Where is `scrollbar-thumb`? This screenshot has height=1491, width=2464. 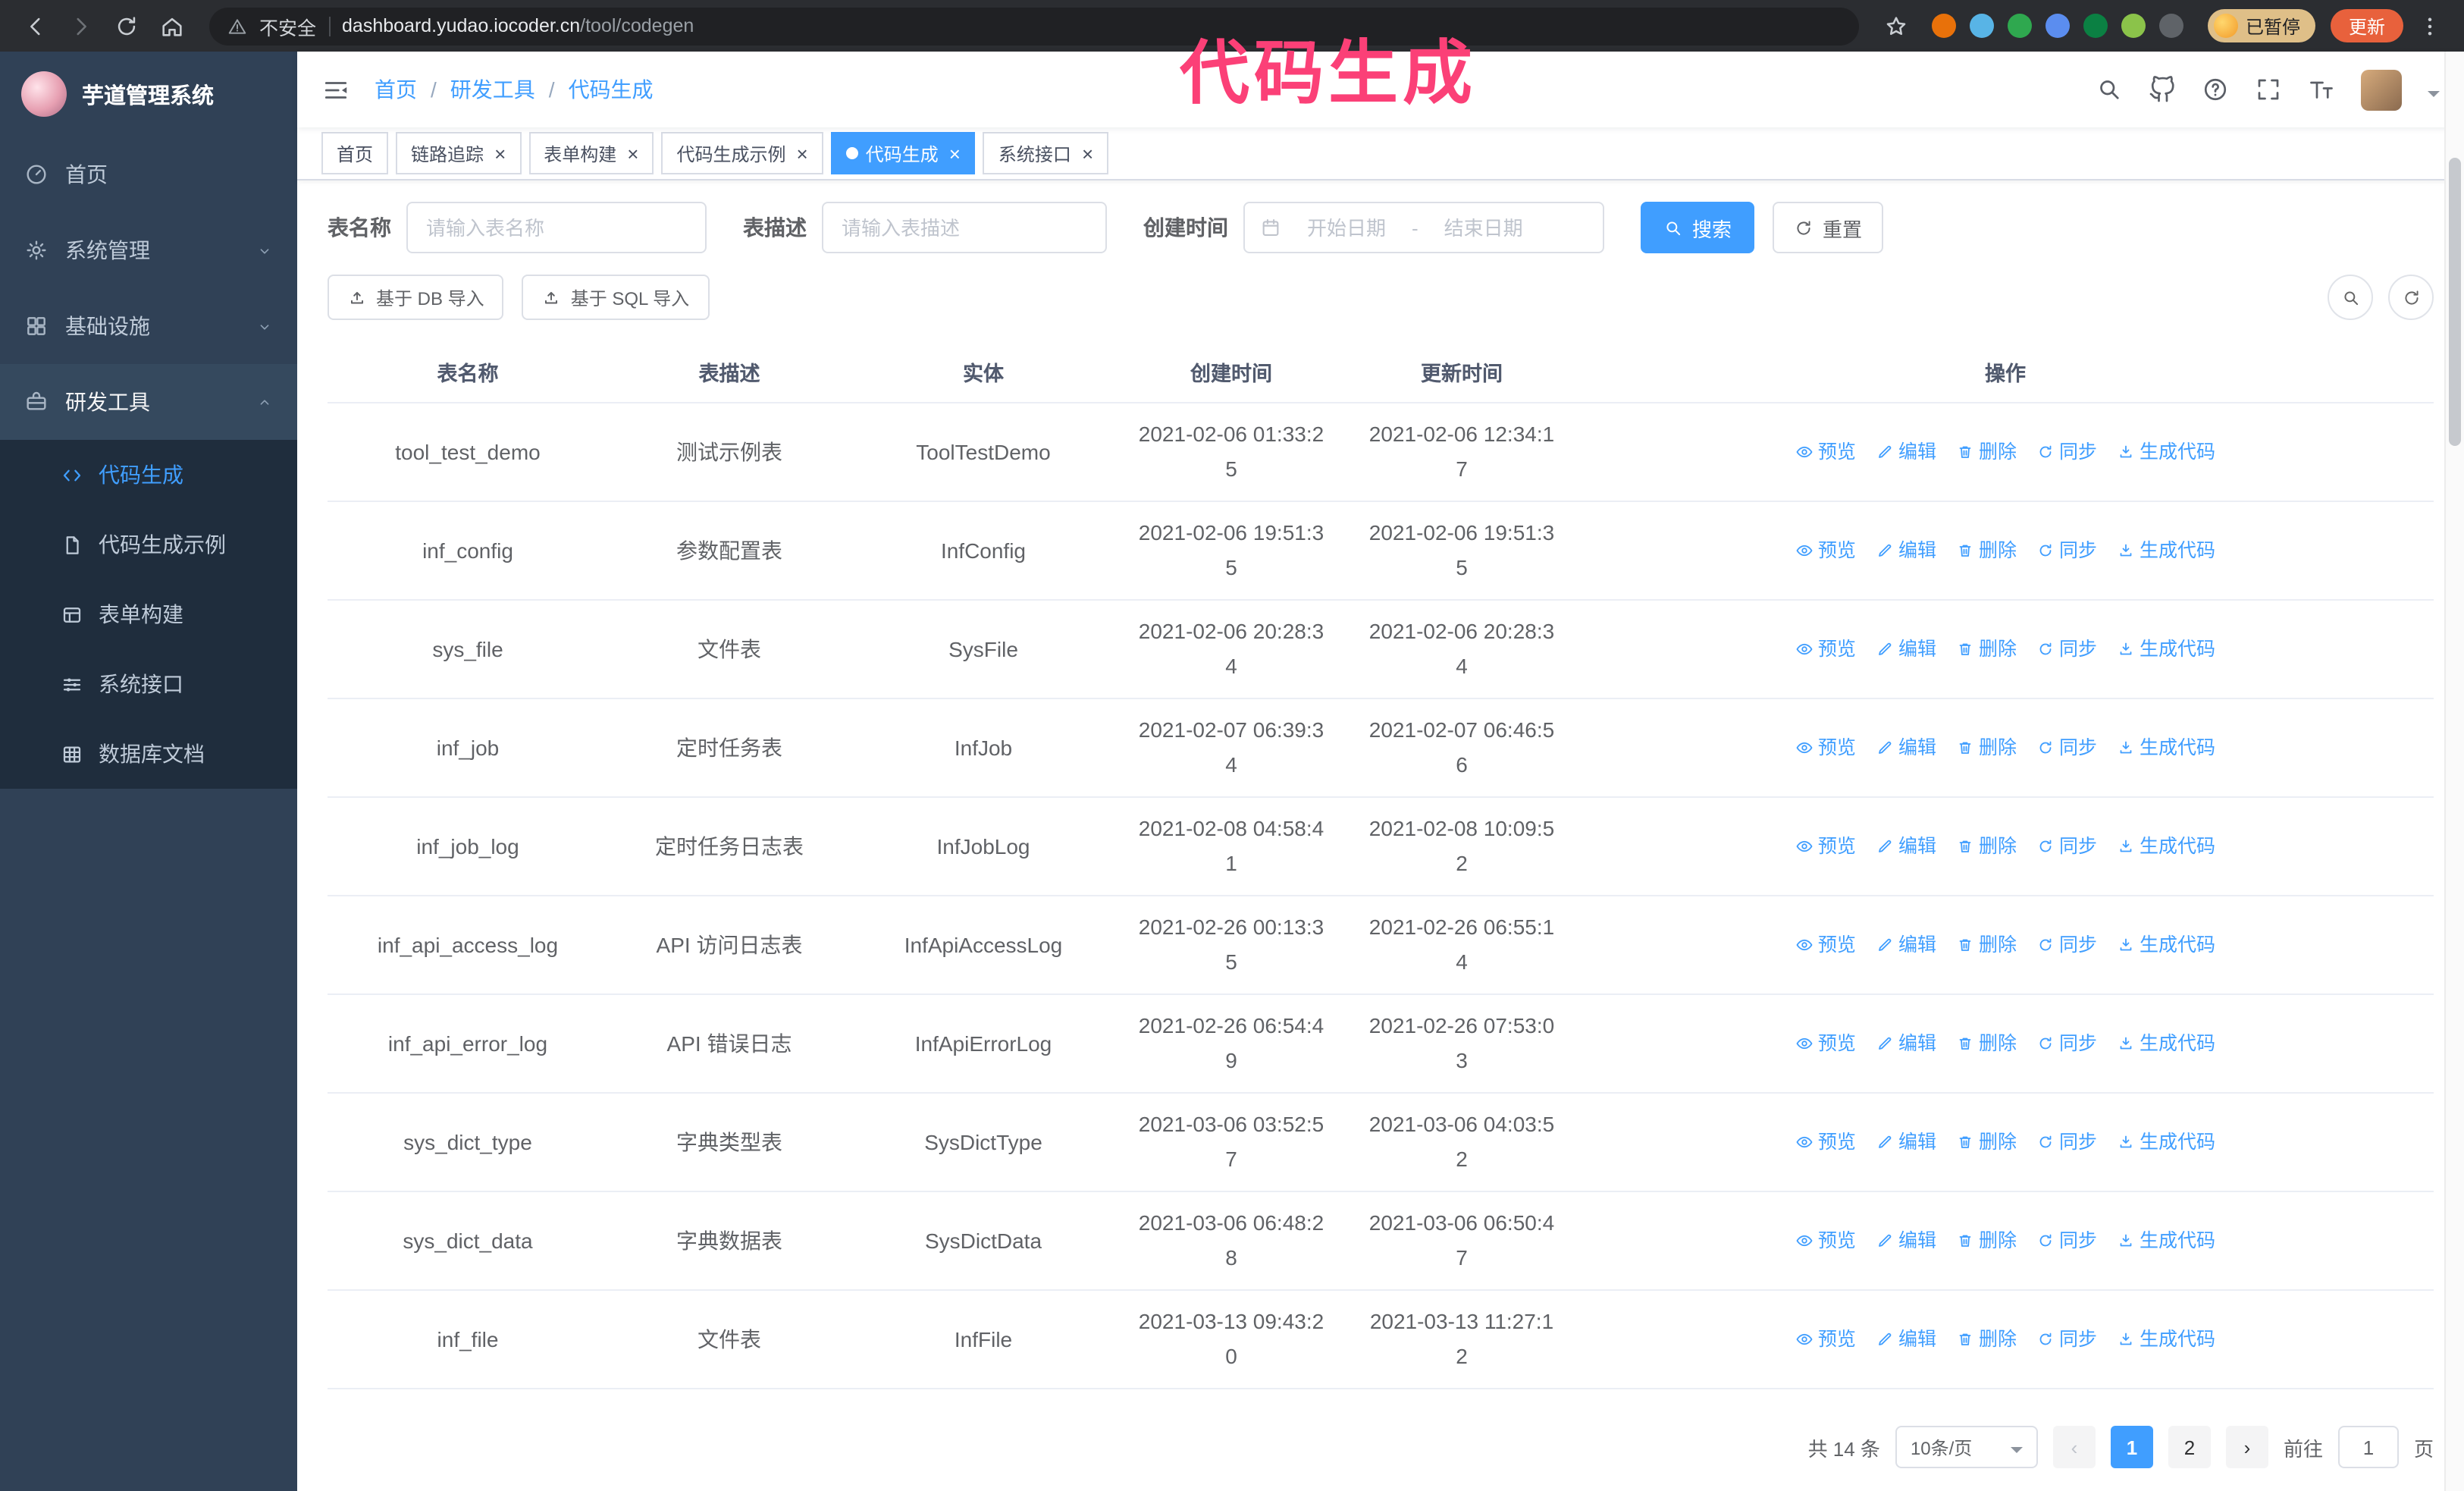 scrollbar-thumb is located at coordinates (2455, 302).